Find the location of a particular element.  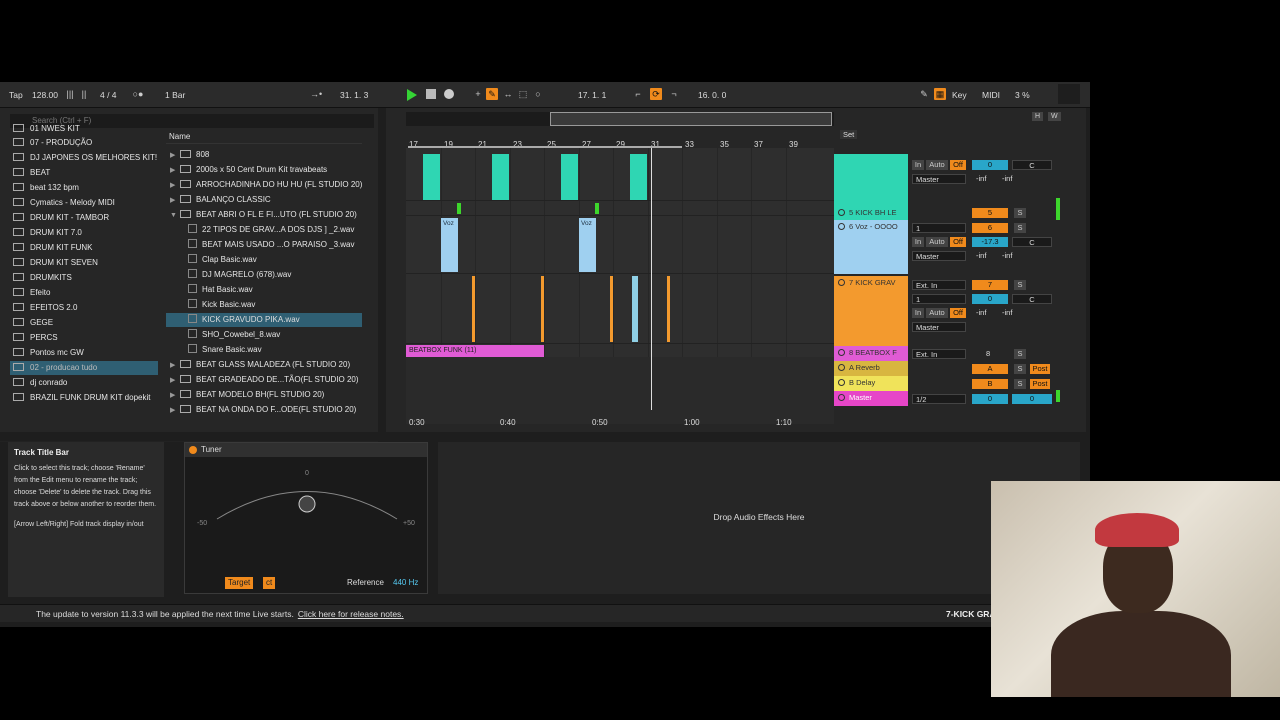

track-activator-button: A is located at coordinates (990, 369).